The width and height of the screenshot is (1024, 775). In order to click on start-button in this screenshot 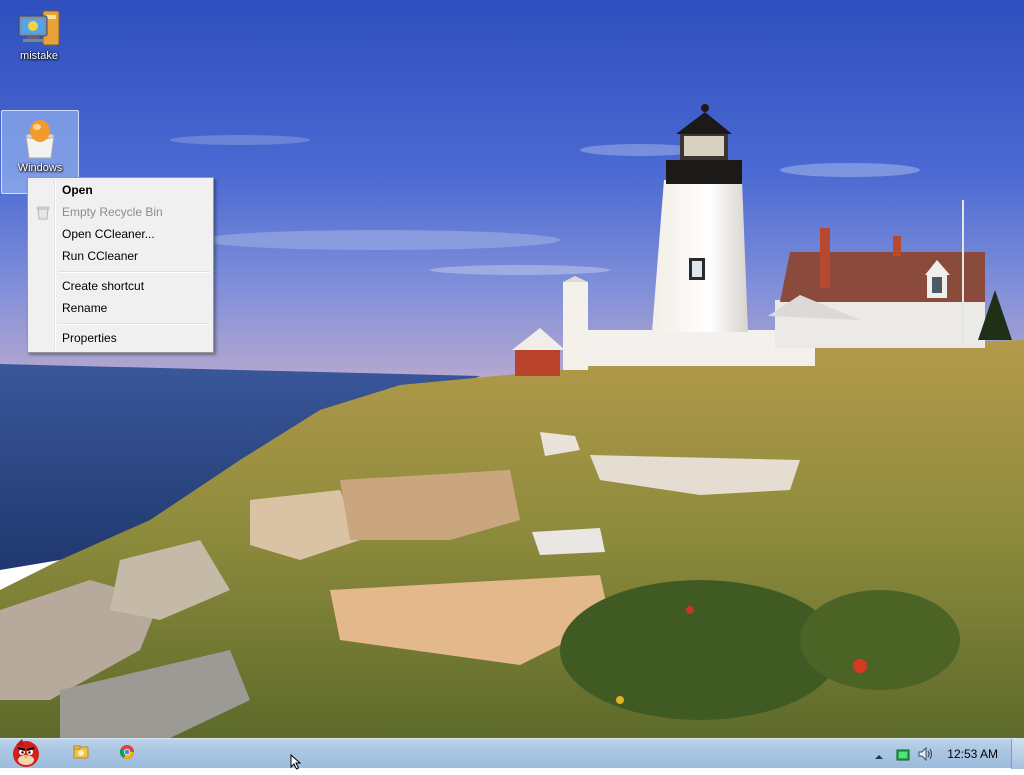, I will do `click(26, 754)`.